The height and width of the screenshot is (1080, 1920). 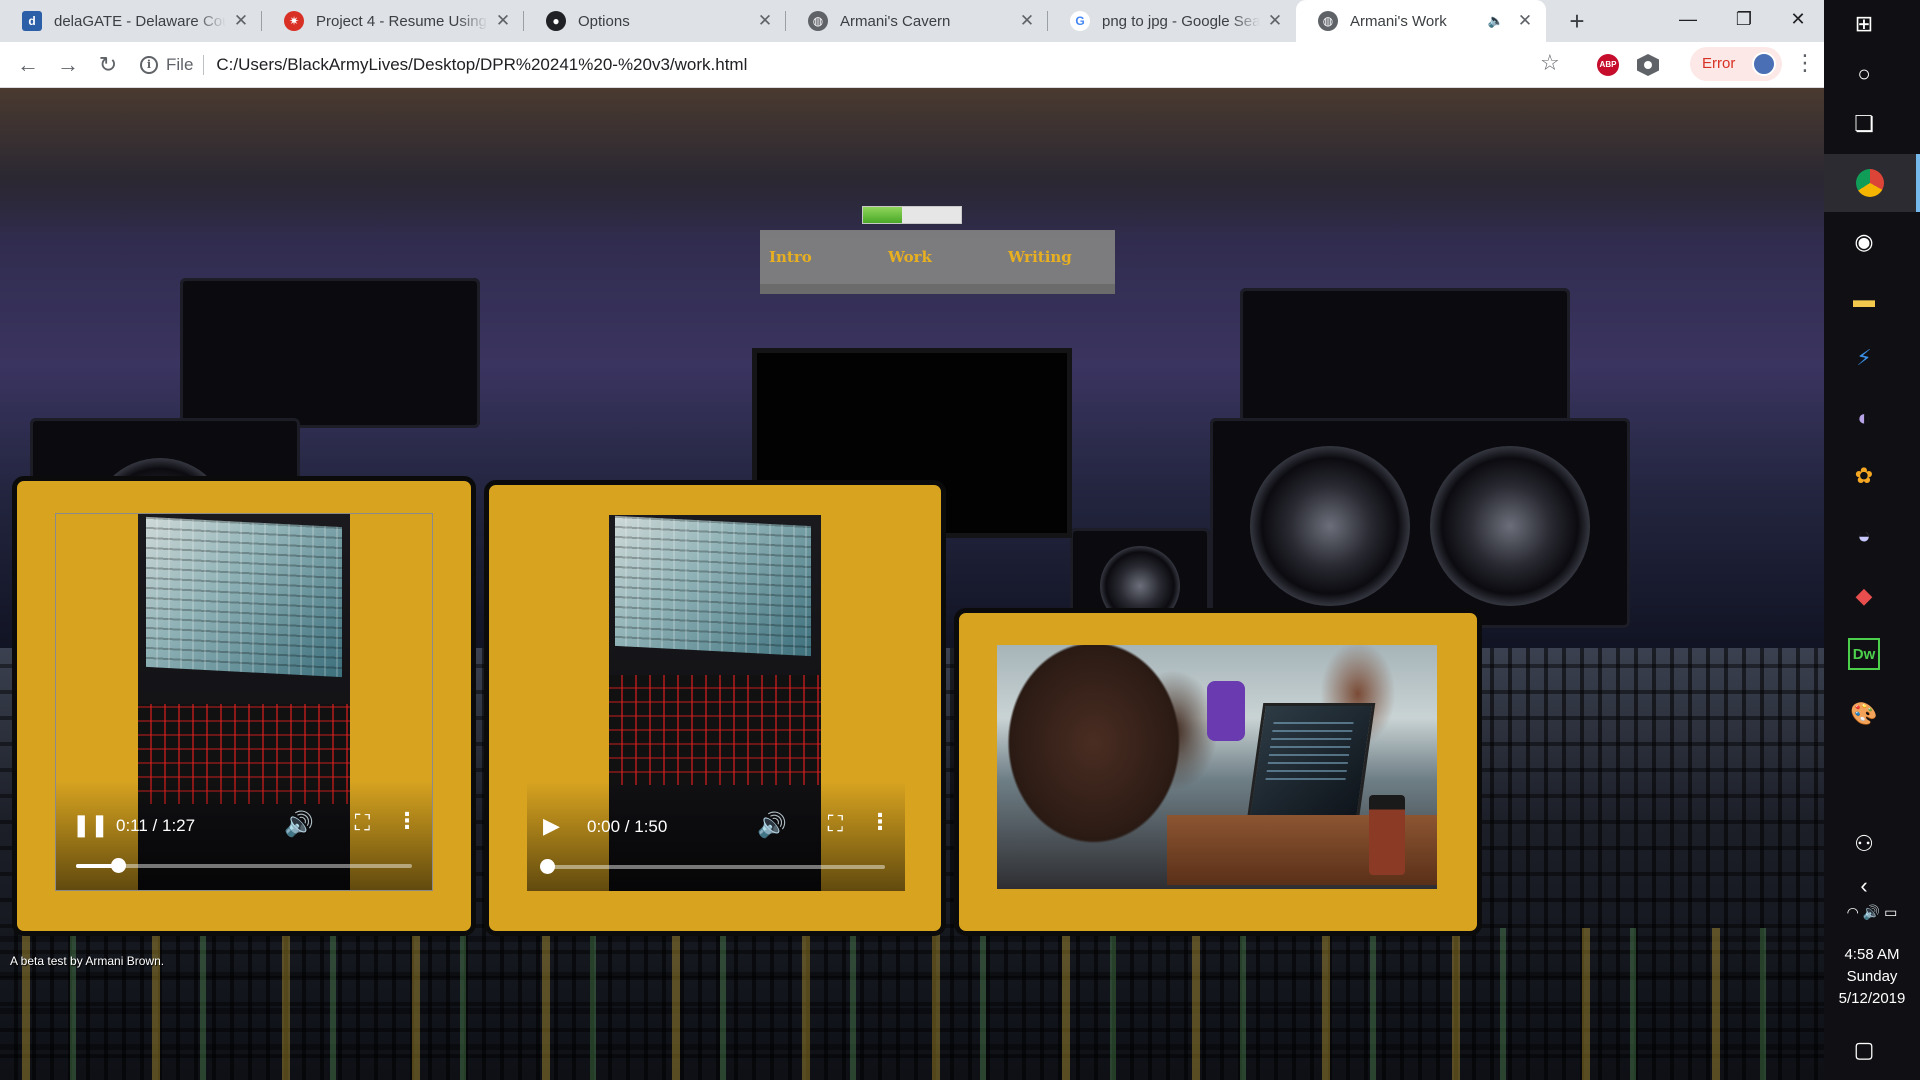 I want to click on action-center-icon: ▢, so click(x=1864, y=1050).